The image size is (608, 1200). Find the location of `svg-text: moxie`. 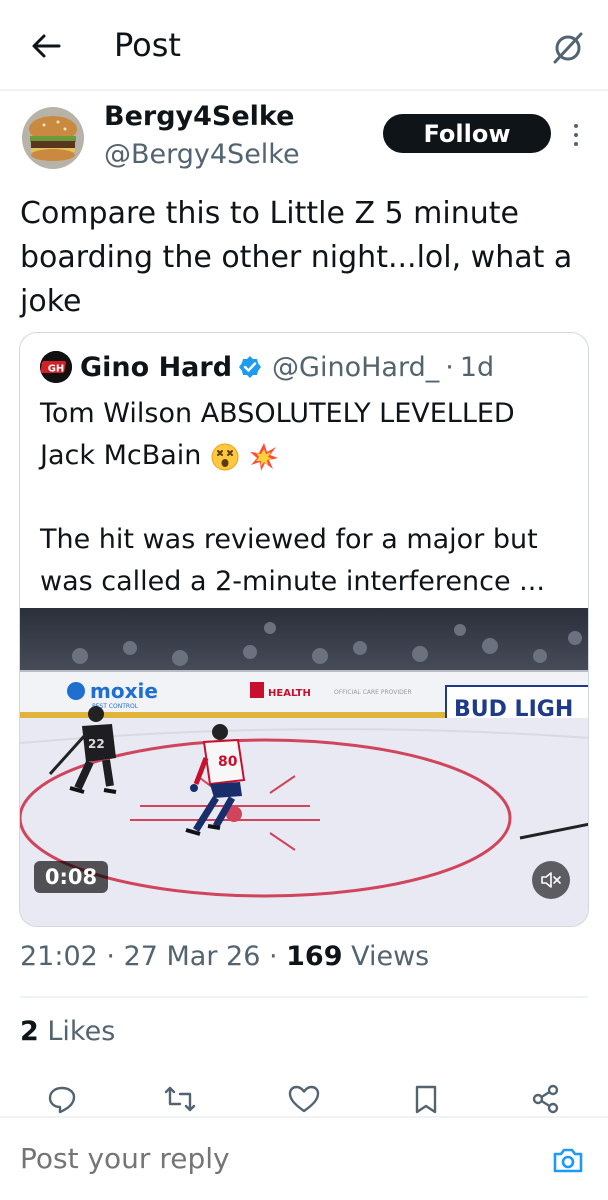

svg-text: moxie is located at coordinates (124, 691).